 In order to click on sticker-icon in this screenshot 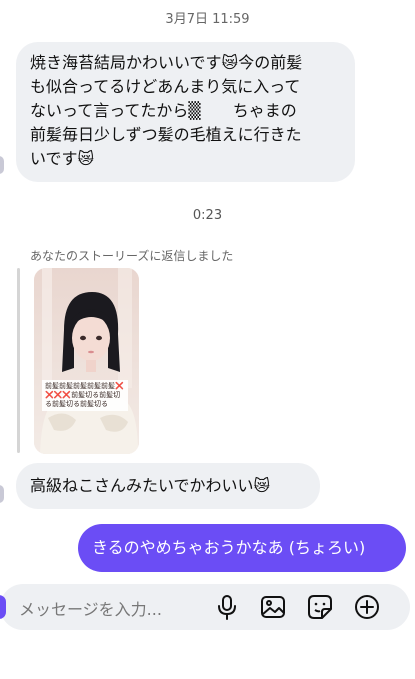, I will do `click(320, 607)`.